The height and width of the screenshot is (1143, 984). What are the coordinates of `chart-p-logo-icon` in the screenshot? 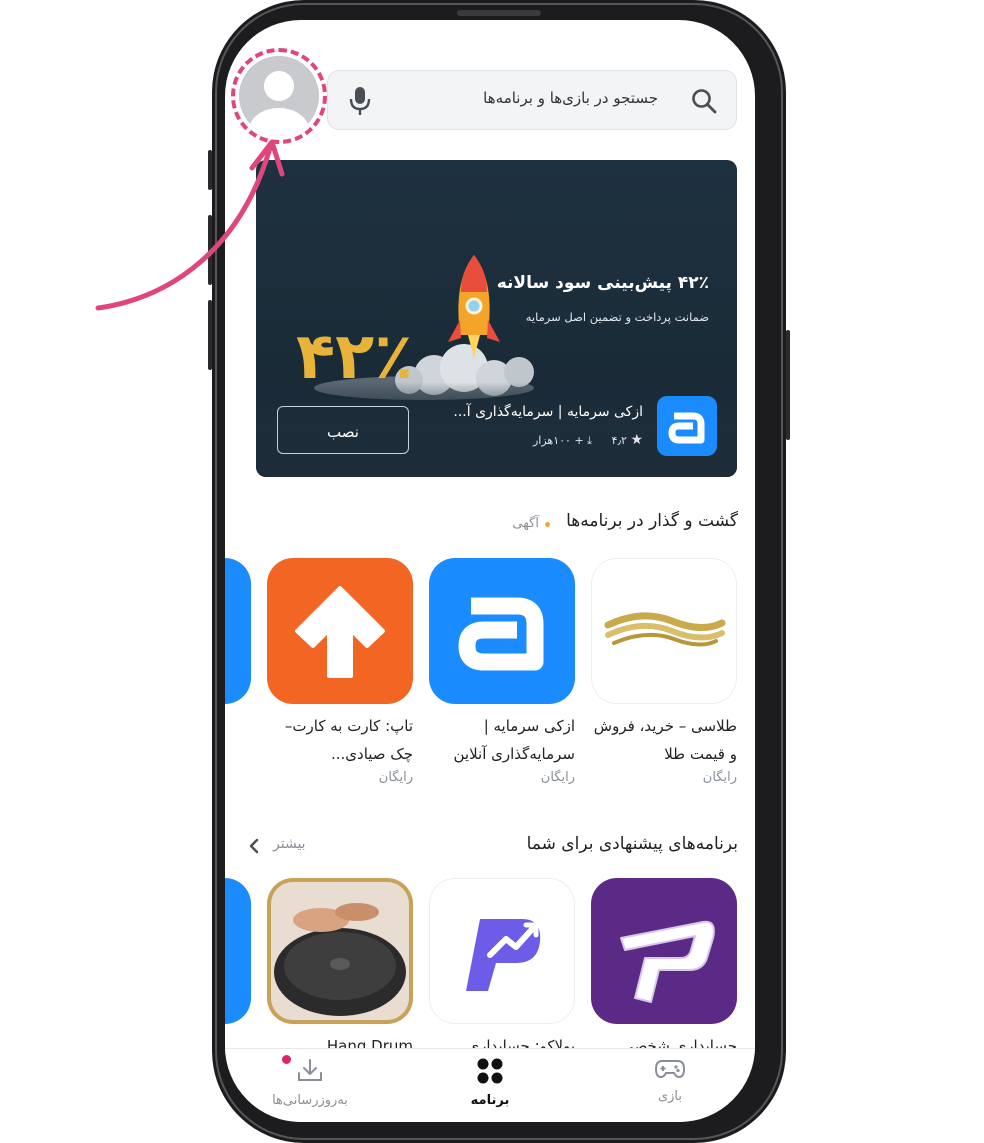 It's located at (503, 955).